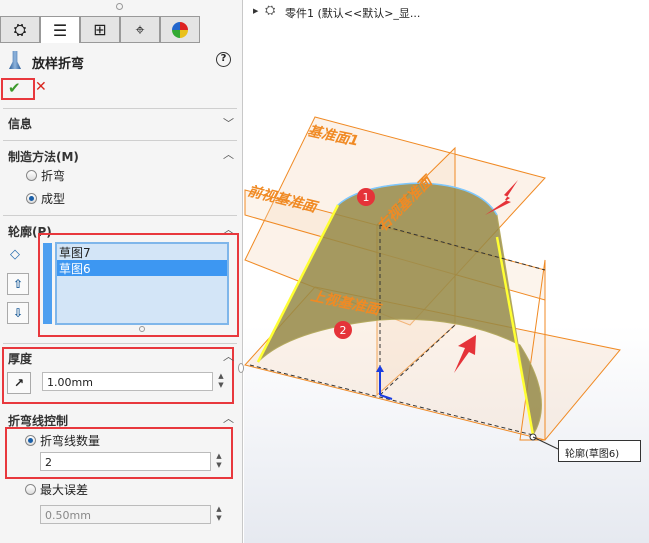 The height and width of the screenshot is (543, 649). I want to click on tab-dimxpert: ⌖, so click(140, 29).